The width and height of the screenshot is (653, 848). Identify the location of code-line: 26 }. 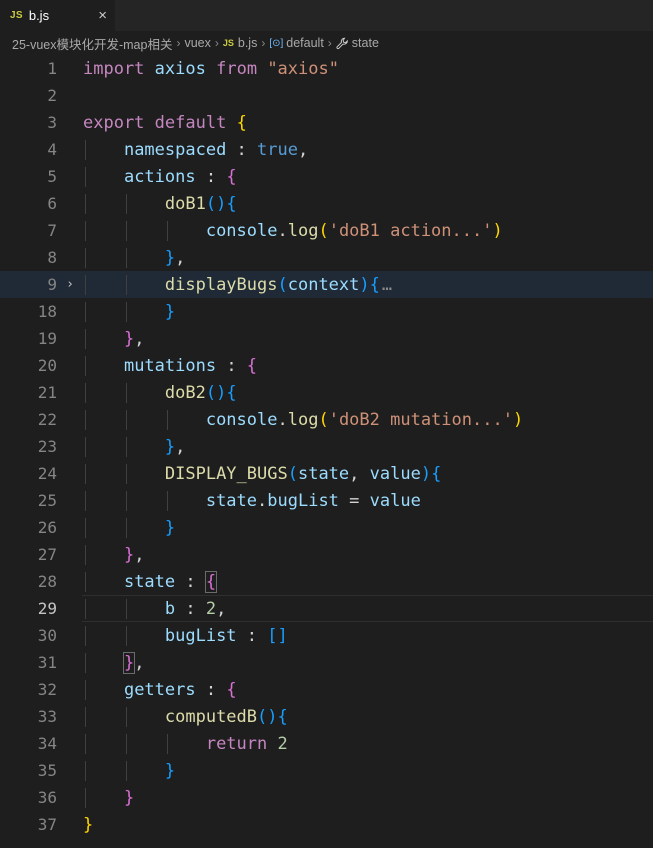
(326, 527).